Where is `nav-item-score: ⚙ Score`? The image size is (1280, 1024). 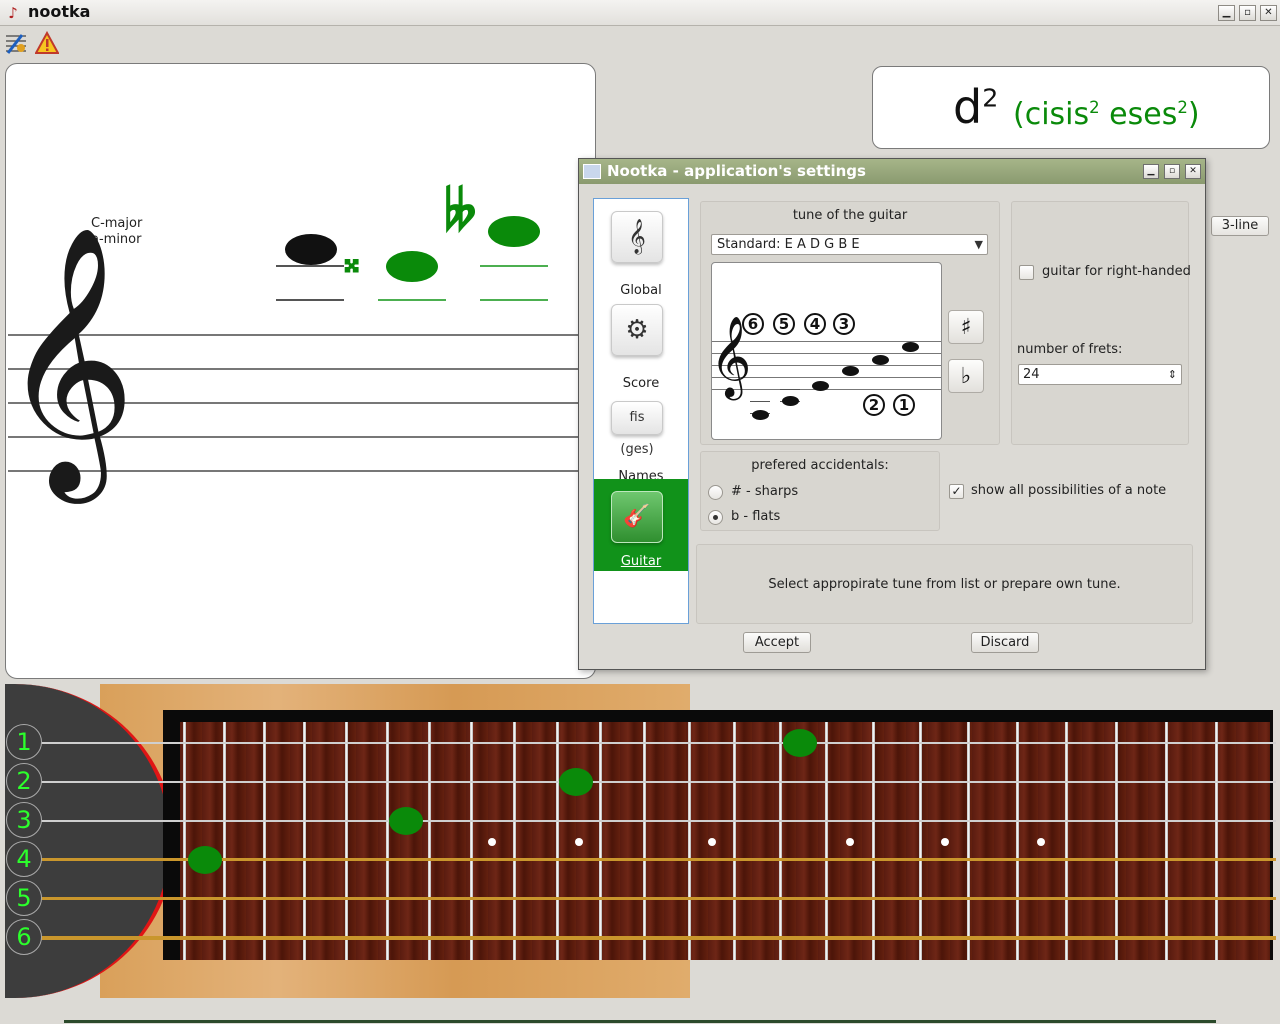
nav-item-score: ⚙ Score is located at coordinates (641, 344).